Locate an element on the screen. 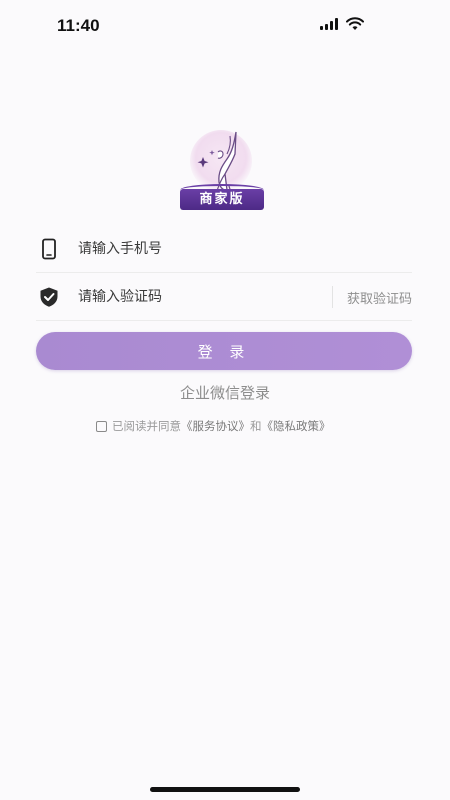  phone-row is located at coordinates (224, 249).